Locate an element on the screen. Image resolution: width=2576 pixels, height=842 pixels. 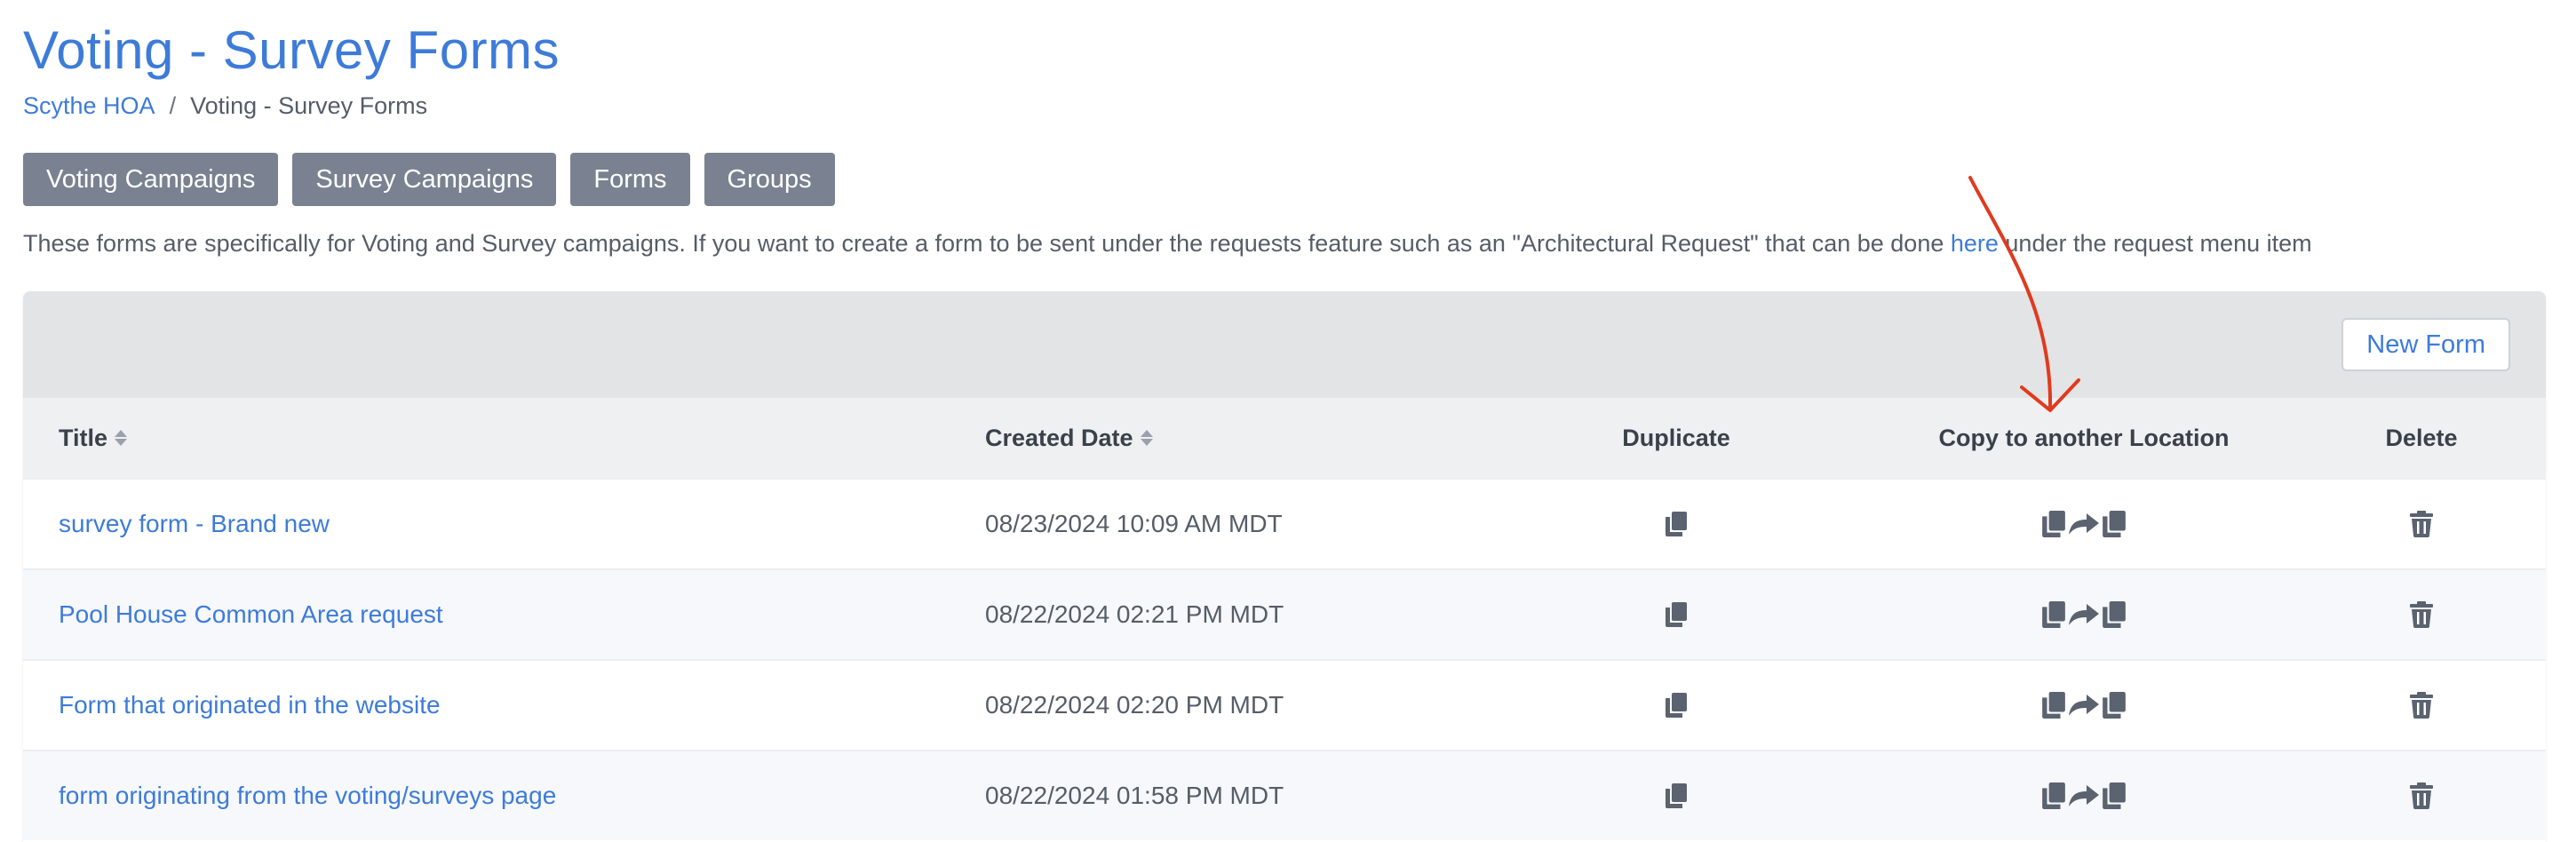
breadcrumb-current: Voting - Survey Forms is located at coordinates (309, 106).